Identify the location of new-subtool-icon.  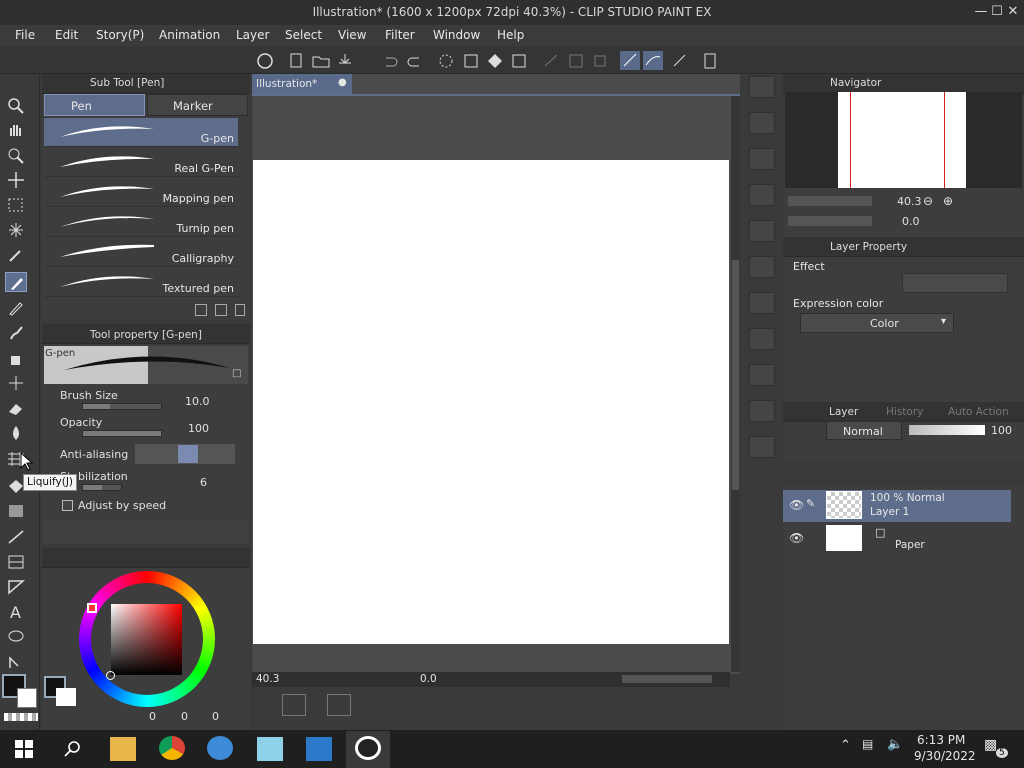
(221, 310).